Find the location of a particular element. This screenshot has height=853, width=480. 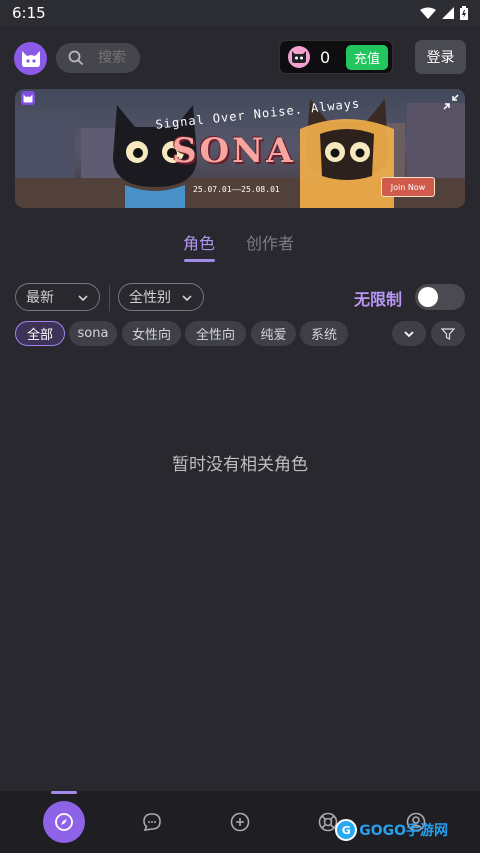

chip-female-oriented: 女性向 is located at coordinates (151, 333).